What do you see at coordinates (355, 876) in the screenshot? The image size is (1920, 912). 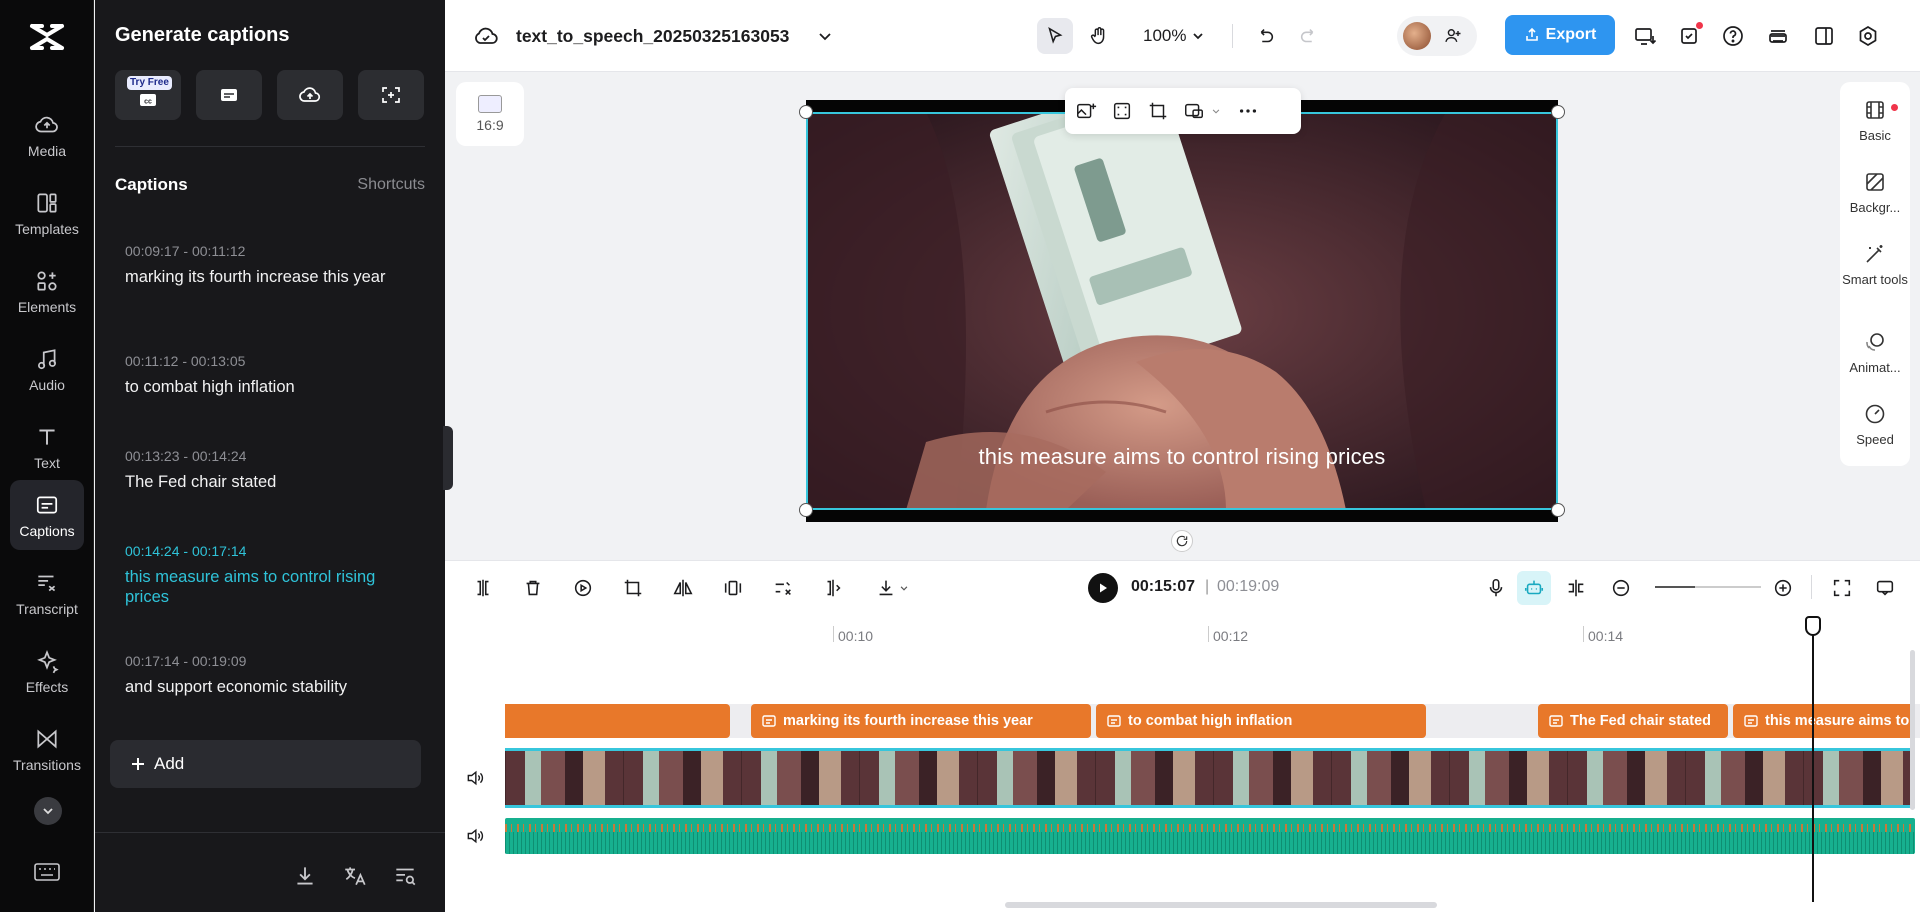 I see `translate-icon` at bounding box center [355, 876].